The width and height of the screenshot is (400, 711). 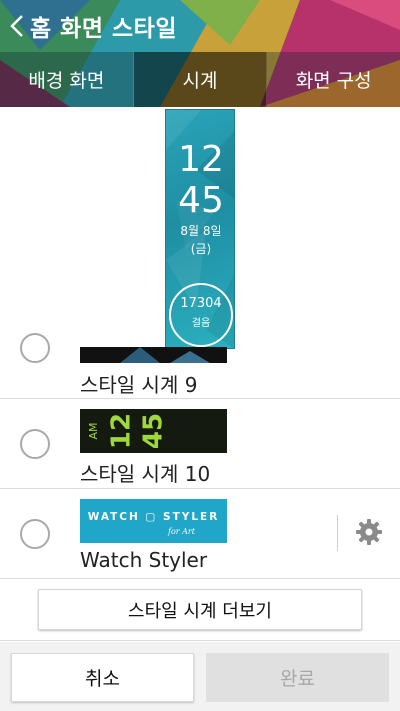 I want to click on tab-clock: 시계, so click(x=200, y=79).